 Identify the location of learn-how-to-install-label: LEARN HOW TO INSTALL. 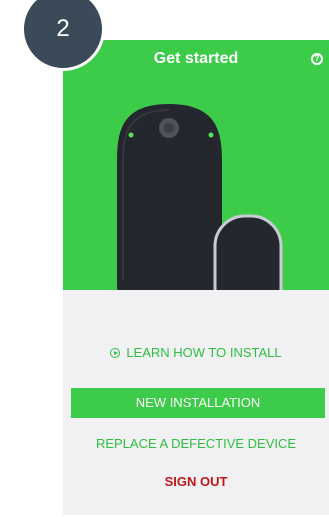
(204, 352).